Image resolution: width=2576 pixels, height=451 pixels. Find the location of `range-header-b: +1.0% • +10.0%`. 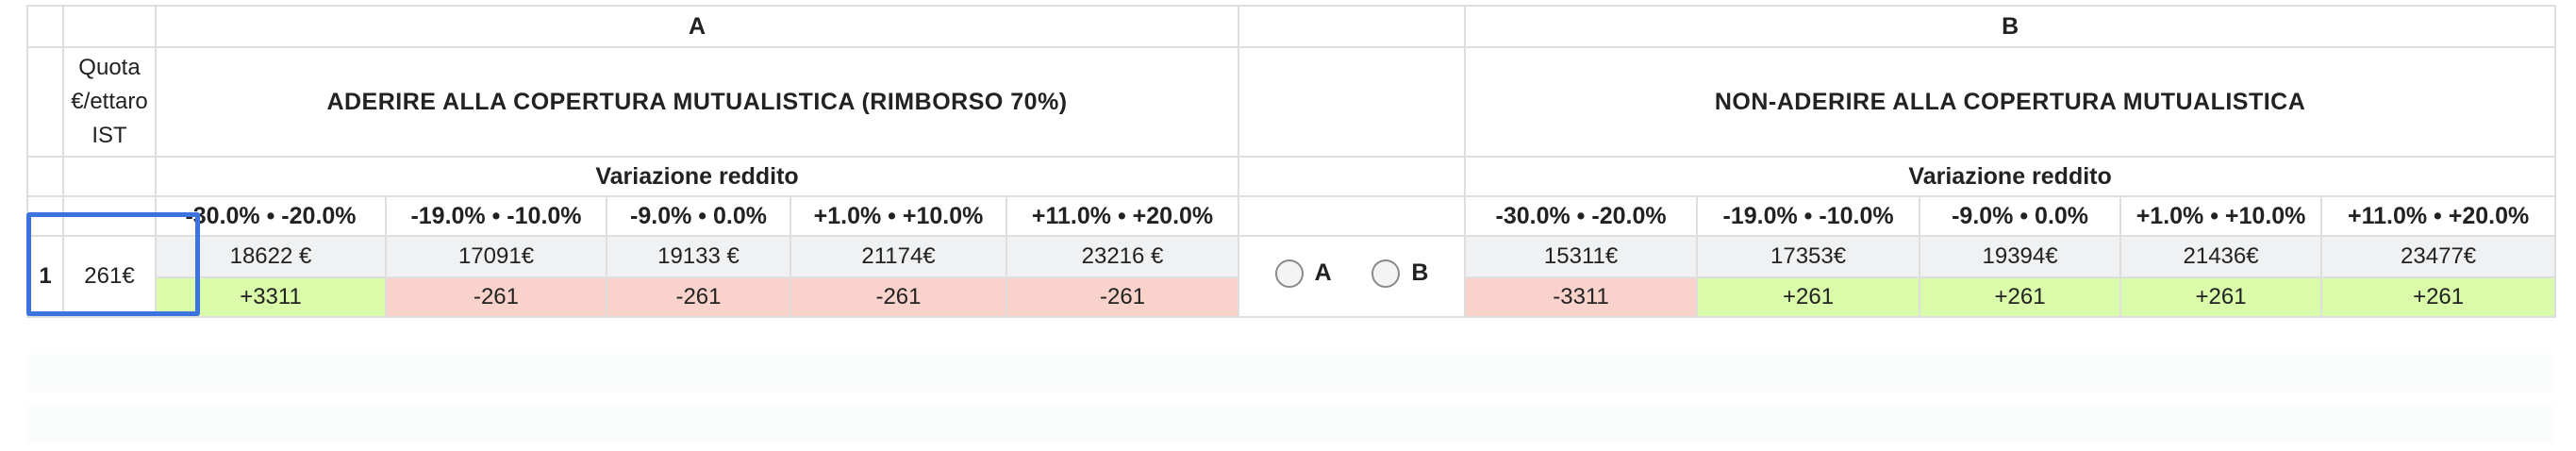

range-header-b: +1.0% • +10.0% is located at coordinates (2221, 216).